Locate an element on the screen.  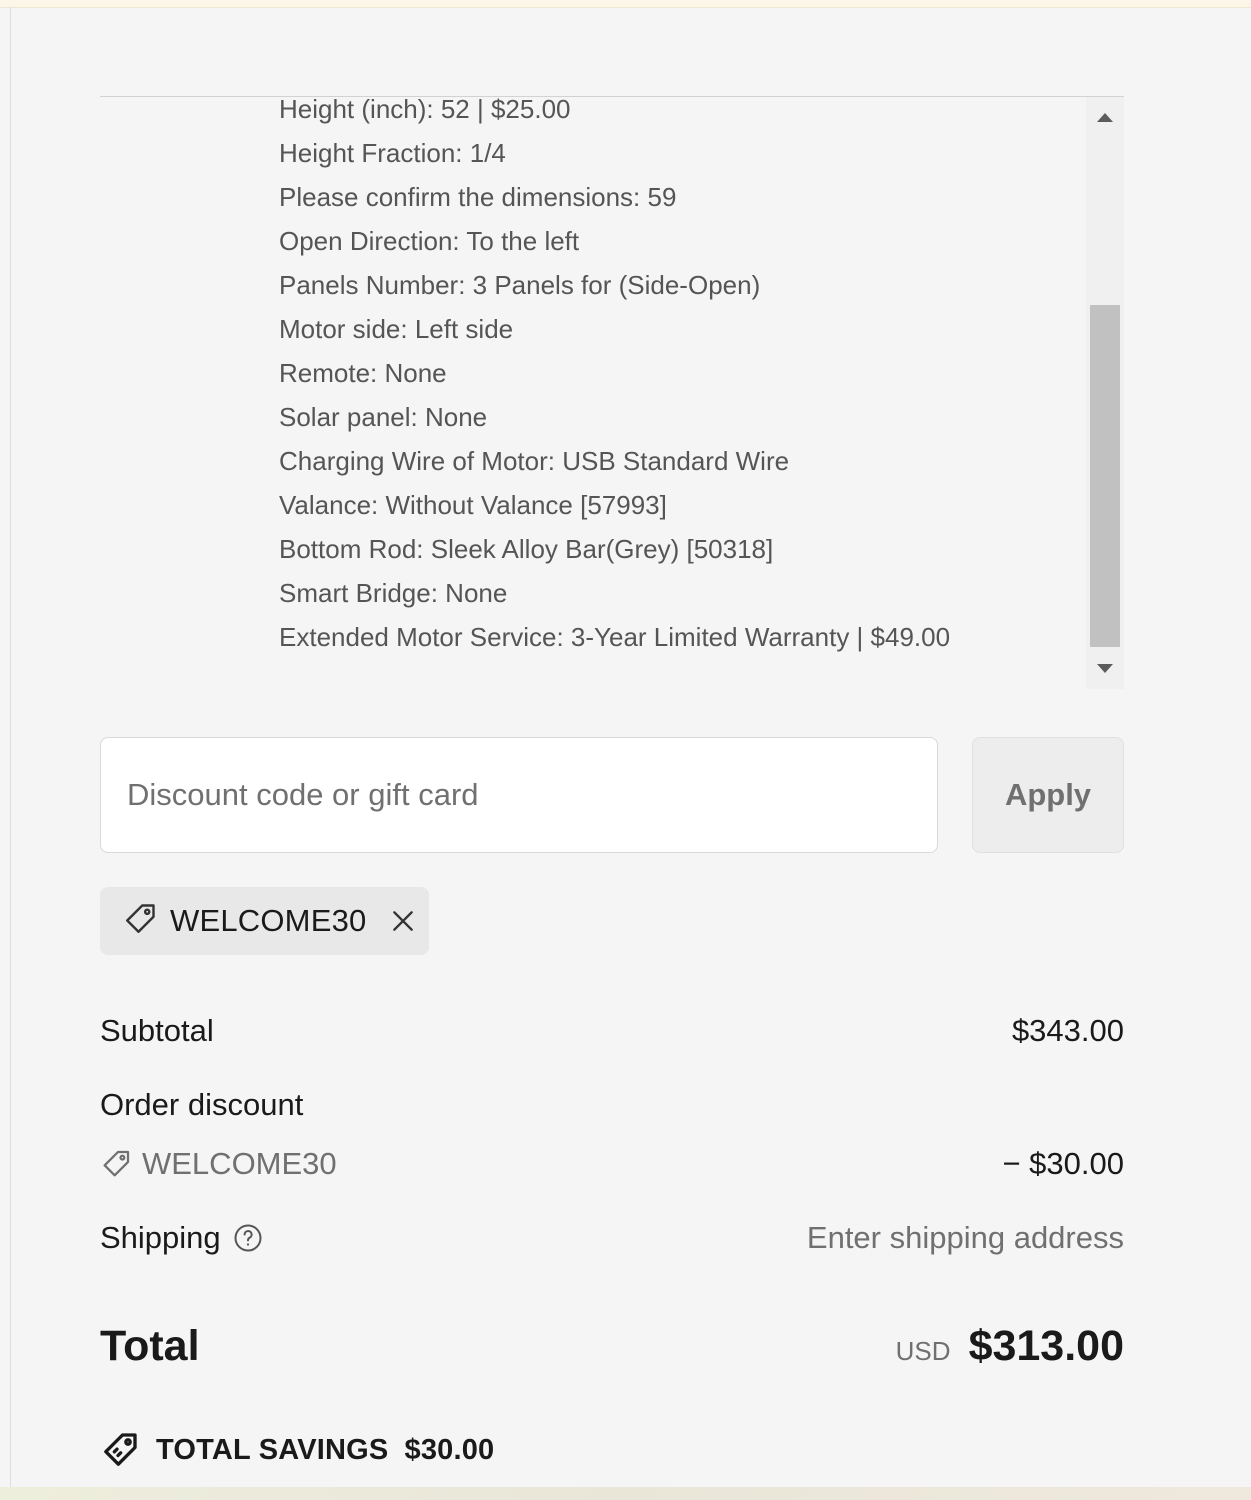
scrollbar-thumb is located at coordinates (1105, 476).